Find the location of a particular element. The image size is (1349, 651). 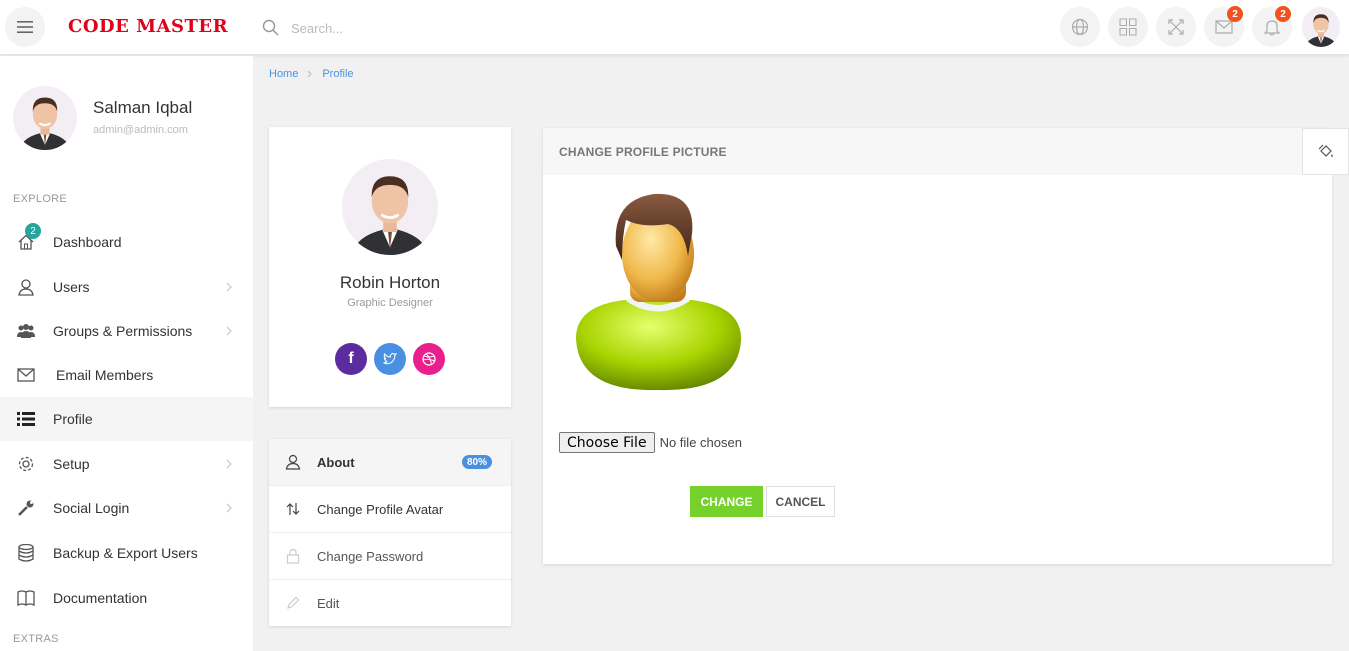

top-bar: CODE MASTER 2 2 is located at coordinates (674, 27).